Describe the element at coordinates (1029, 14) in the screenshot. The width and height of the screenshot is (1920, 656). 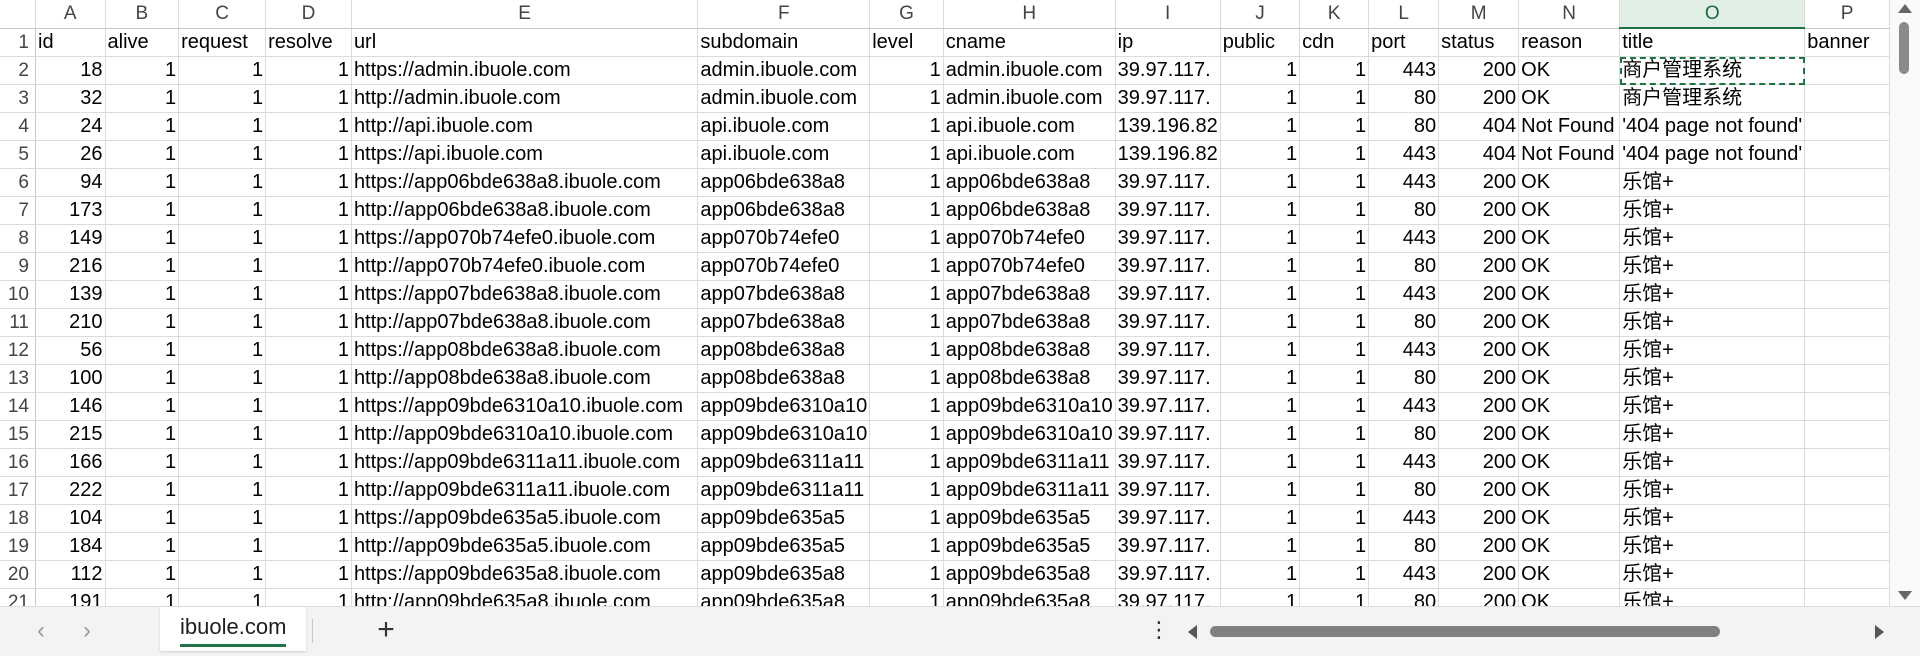
I see `column-header-h: H` at that location.